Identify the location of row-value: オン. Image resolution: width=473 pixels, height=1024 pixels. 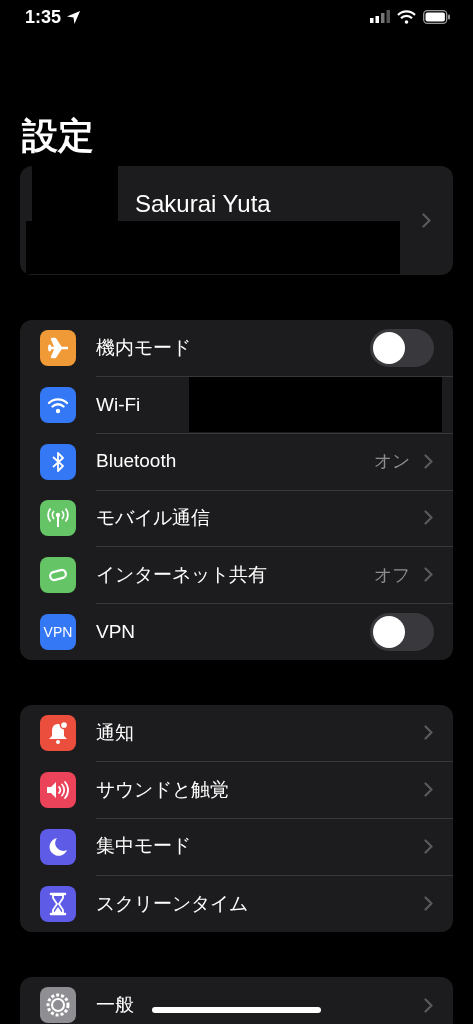
(392, 461).